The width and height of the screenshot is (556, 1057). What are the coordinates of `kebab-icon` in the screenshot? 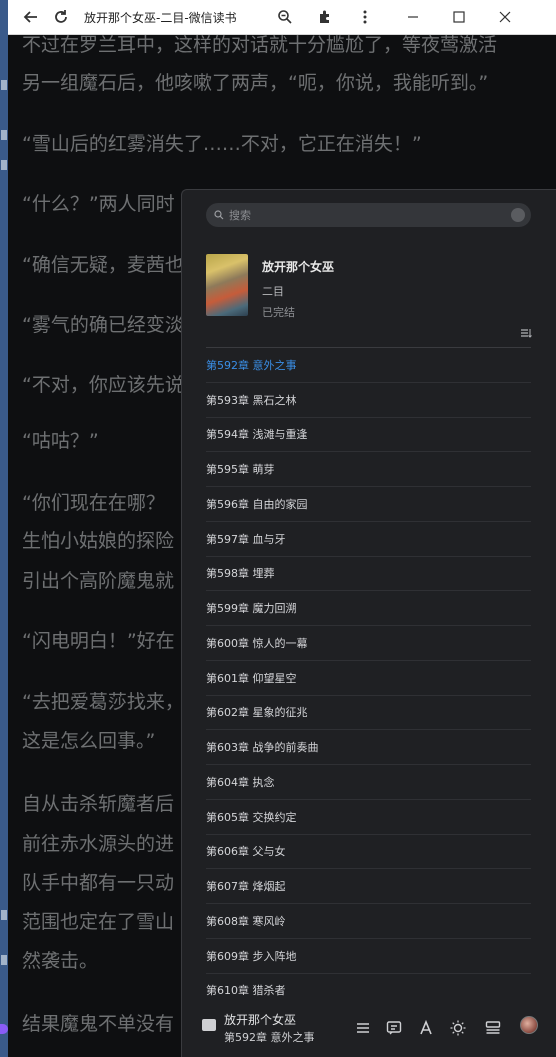 It's located at (365, 17).